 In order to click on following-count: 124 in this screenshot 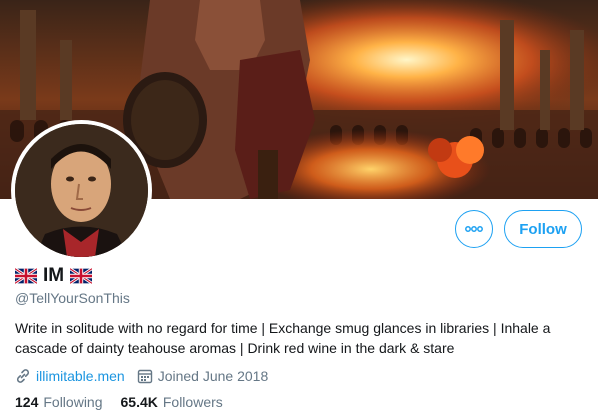, I will do `click(27, 402)`.